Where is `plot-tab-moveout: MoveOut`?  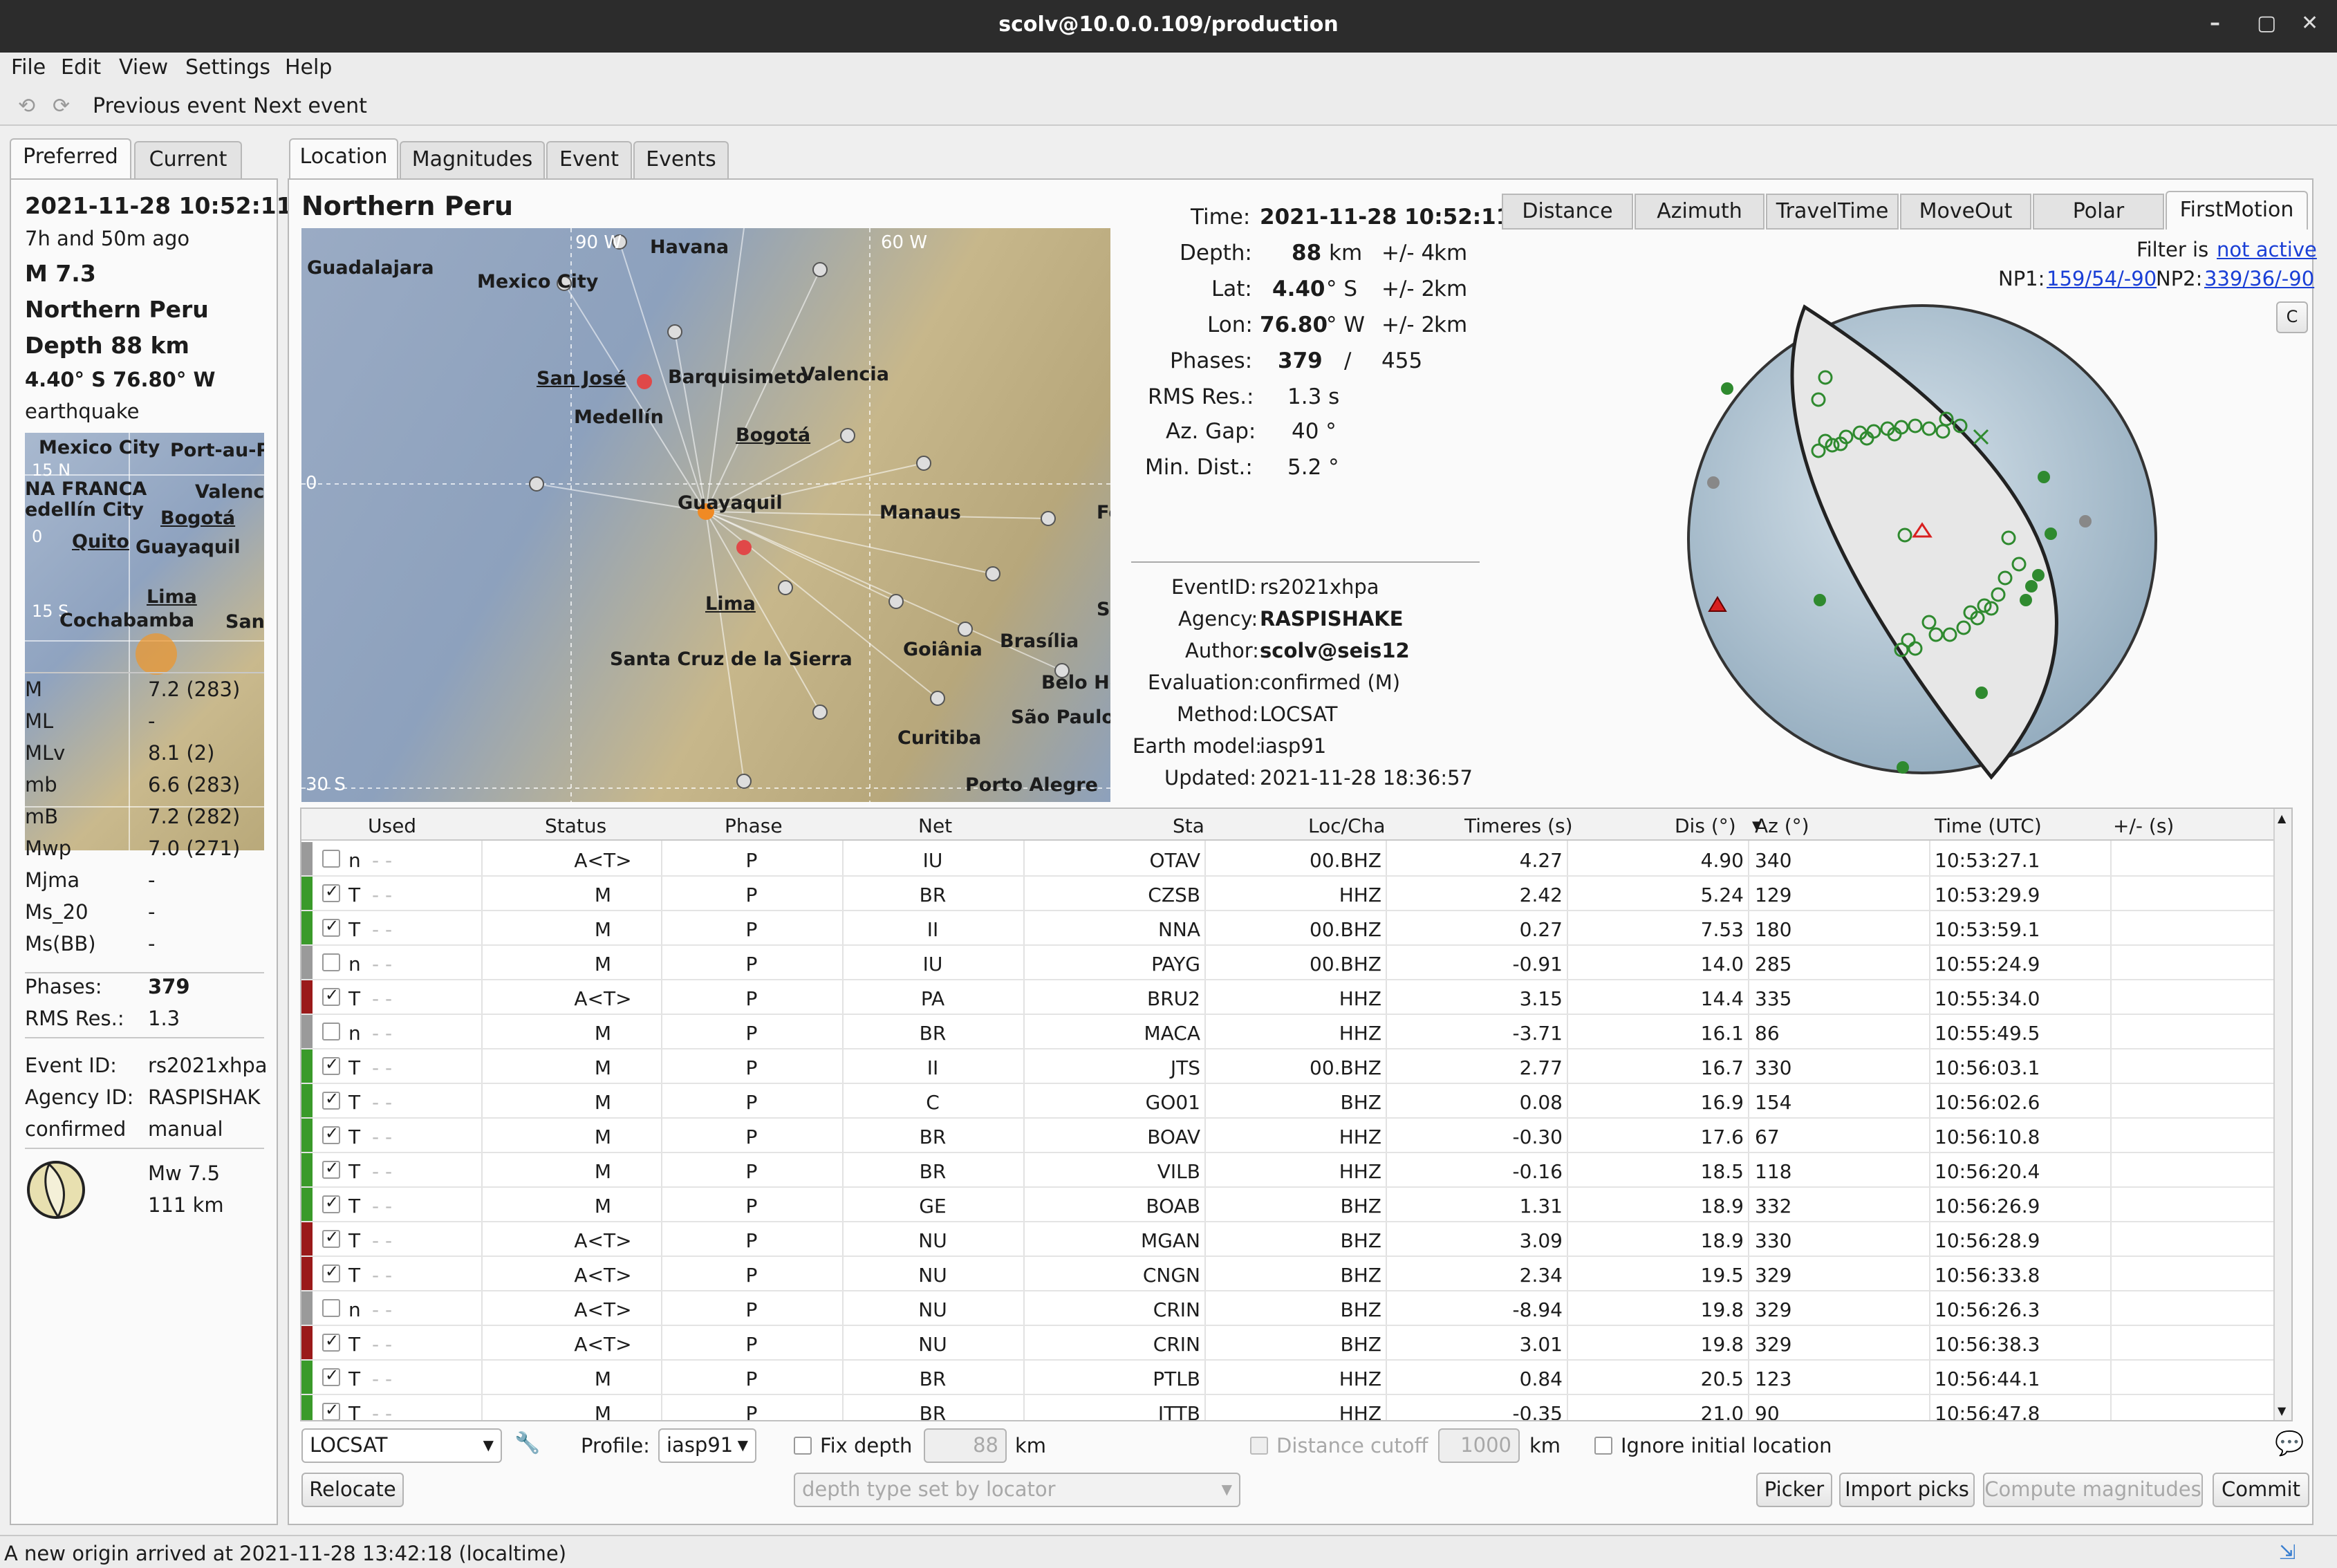 plot-tab-moveout: MoveOut is located at coordinates (1965, 212).